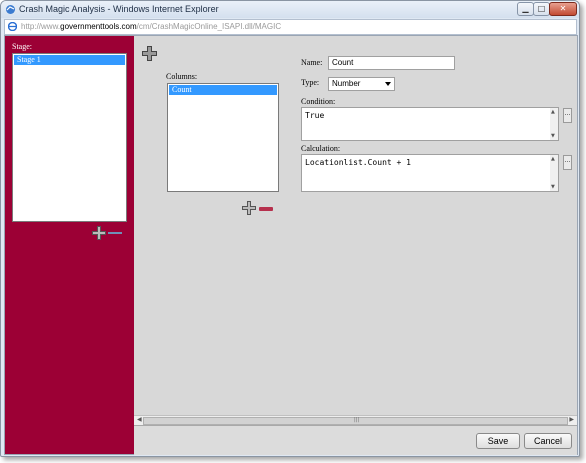  I want to click on scrollbar-thumb: |||, so click(355, 421).